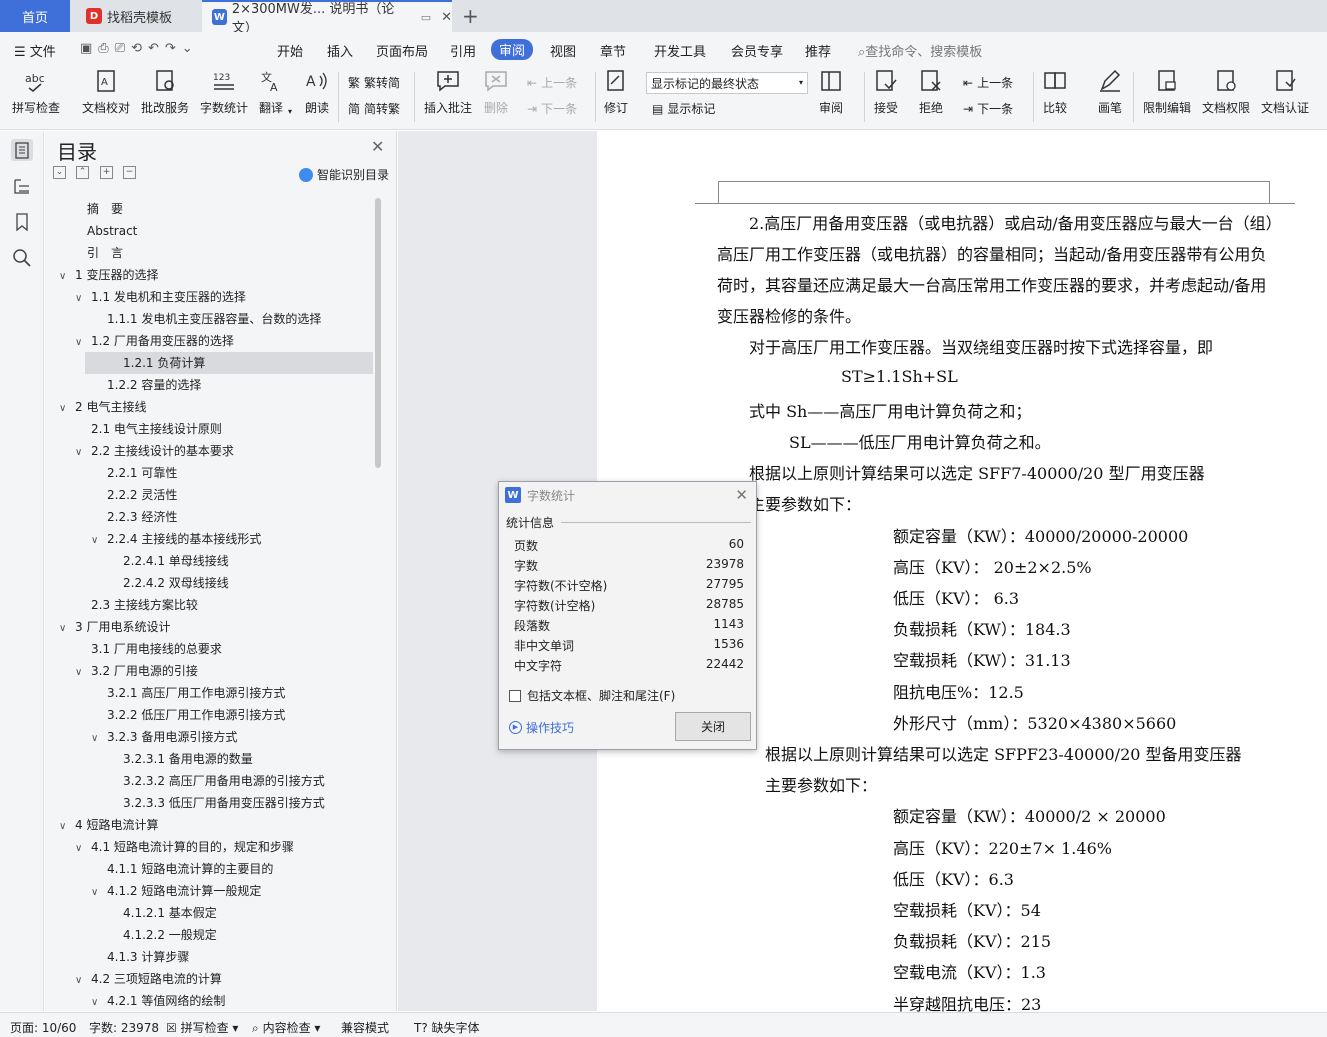 This screenshot has height=1037, width=1327. Describe the element at coordinates (43, 1027) in the screenshot. I see `page-indicator: 页面: 10/60` at that location.